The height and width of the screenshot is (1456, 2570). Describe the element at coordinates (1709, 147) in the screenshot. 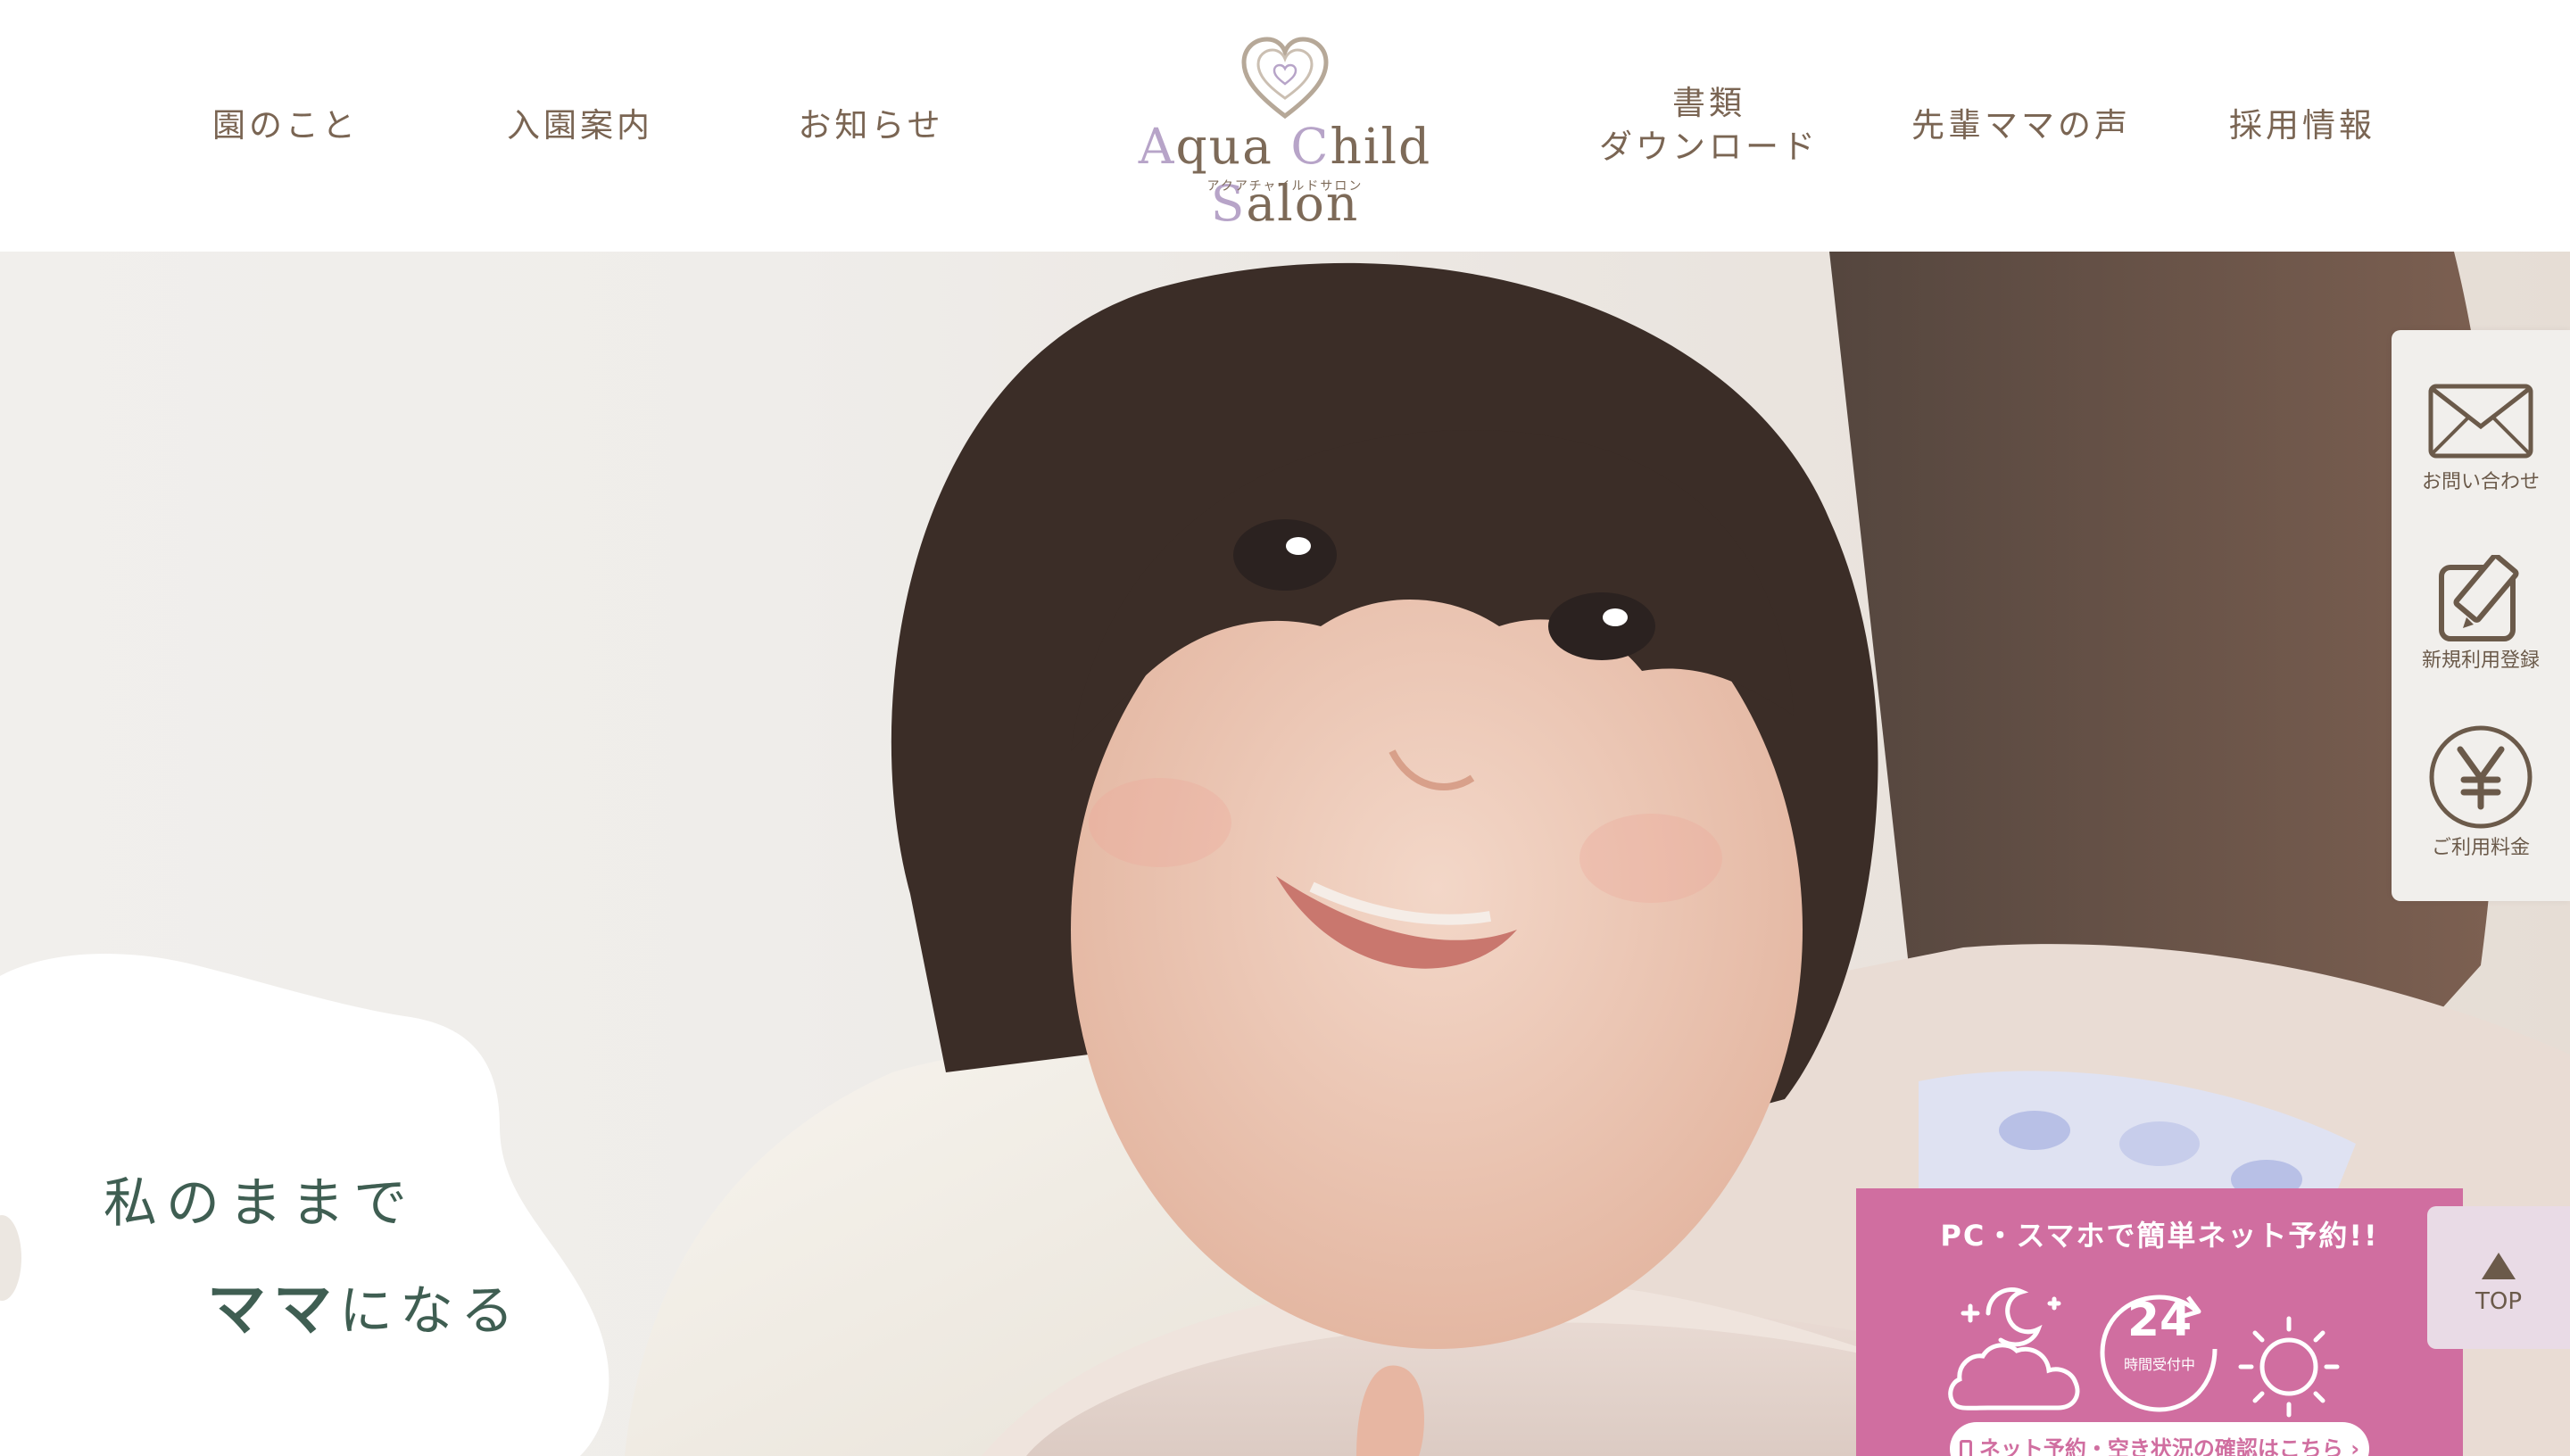

I see `nav-downloads-line2: ダウンロード` at that location.